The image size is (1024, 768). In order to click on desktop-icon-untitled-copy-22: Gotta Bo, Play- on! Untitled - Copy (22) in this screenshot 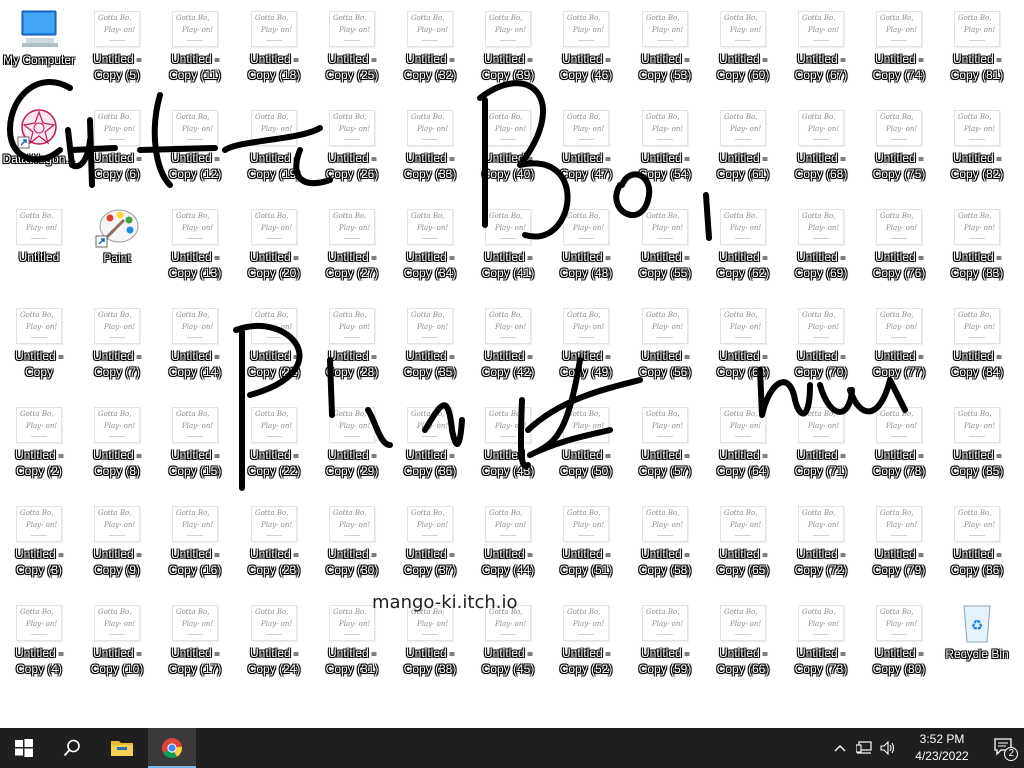, I will do `click(274, 449)`.